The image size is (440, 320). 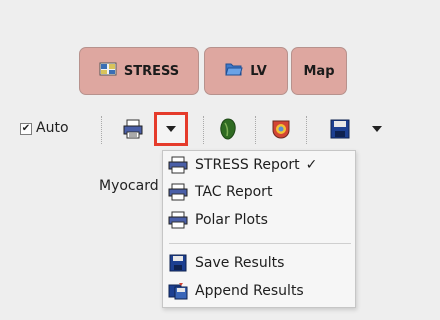 I want to click on menu-item-stress-report: STRESS Report ✓, so click(x=259, y=165).